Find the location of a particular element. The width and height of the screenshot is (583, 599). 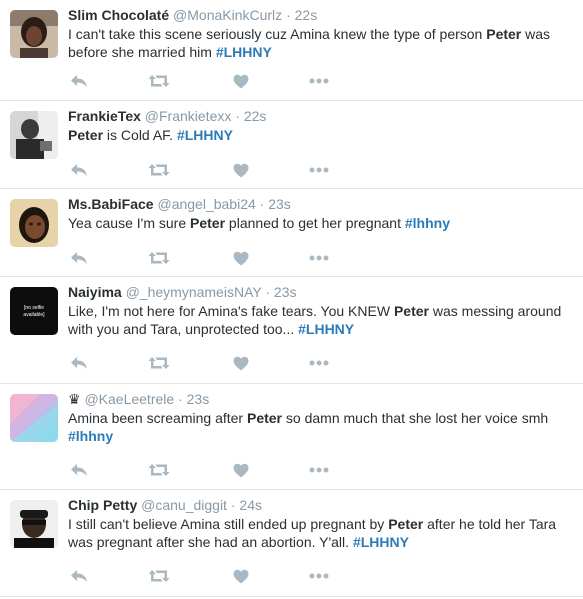

username: @Frankietexx is located at coordinates (188, 116).